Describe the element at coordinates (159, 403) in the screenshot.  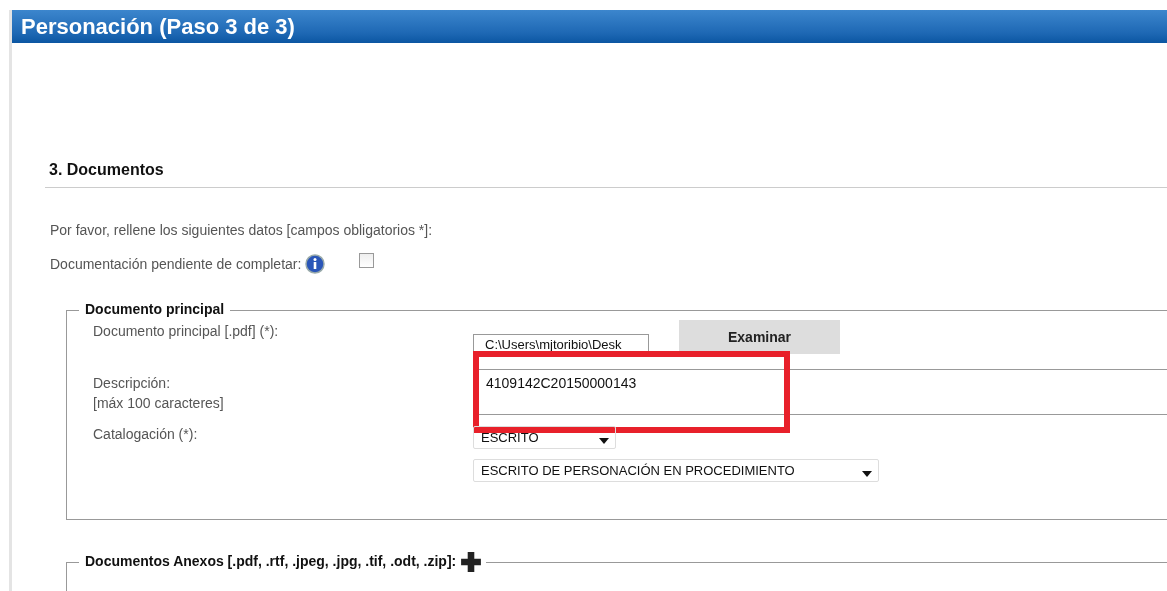
I see `description-hint: [máx 100 caracteres]` at that location.